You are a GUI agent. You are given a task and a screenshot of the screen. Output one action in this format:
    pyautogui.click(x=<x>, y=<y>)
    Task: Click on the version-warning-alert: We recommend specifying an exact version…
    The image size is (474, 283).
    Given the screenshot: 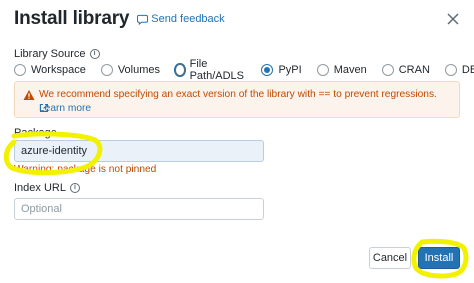 What is the action you would take?
    pyautogui.click(x=237, y=99)
    